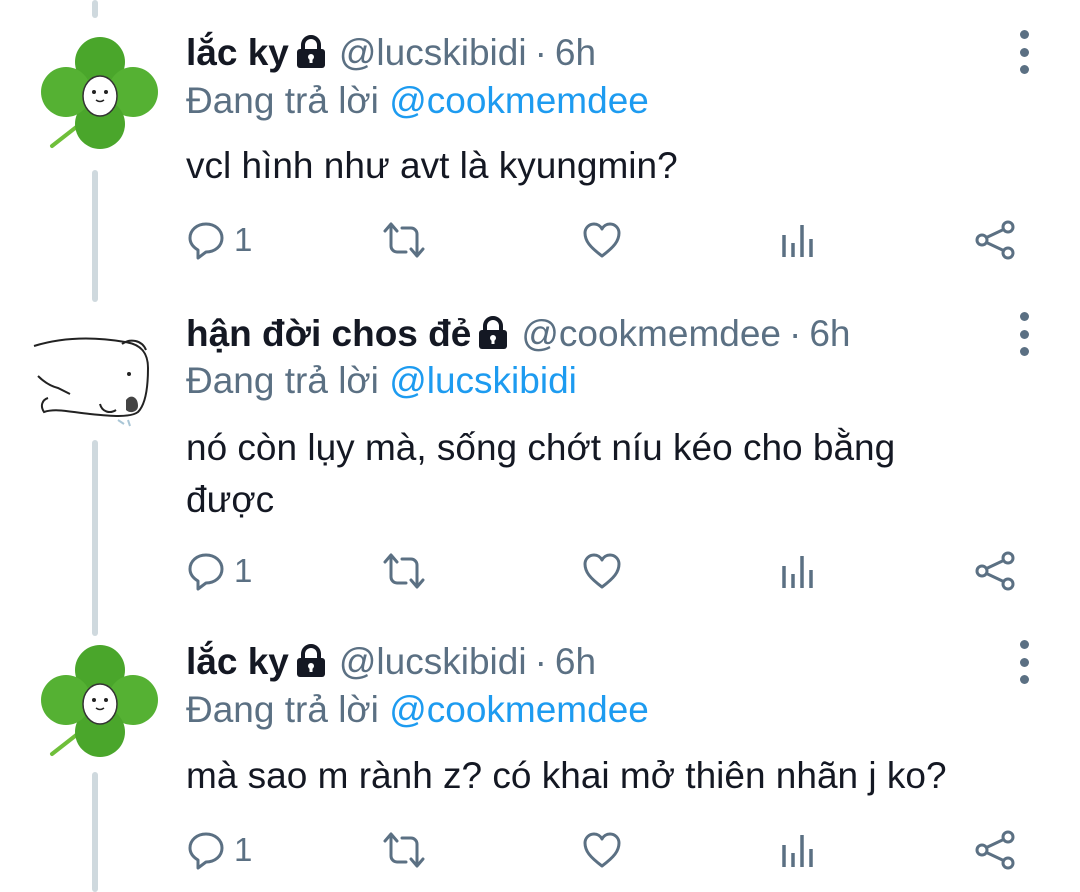 Image resolution: width=1080 pixels, height=892 pixels. What do you see at coordinates (519, 709) in the screenshot?
I see `mention-link: @cookmemdee` at bounding box center [519, 709].